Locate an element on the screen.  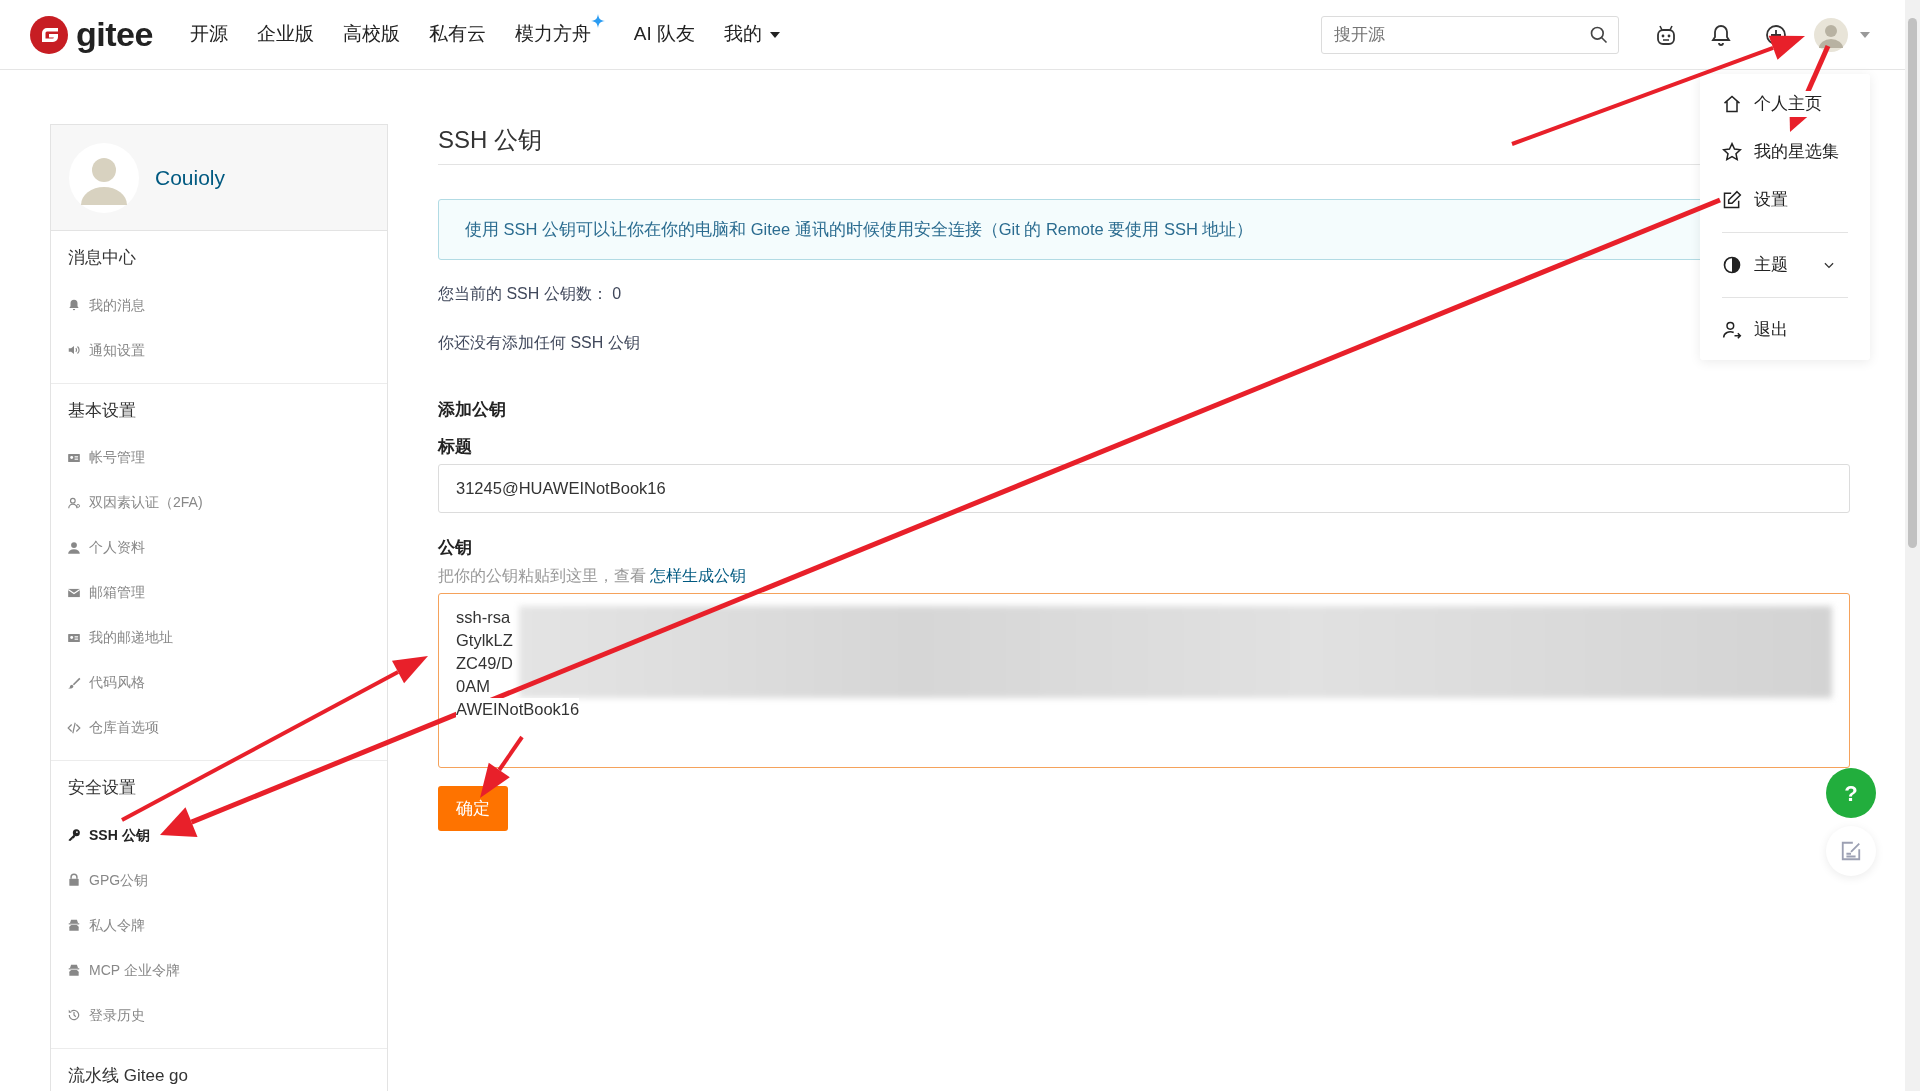
speaker-icon is located at coordinates (74, 350).